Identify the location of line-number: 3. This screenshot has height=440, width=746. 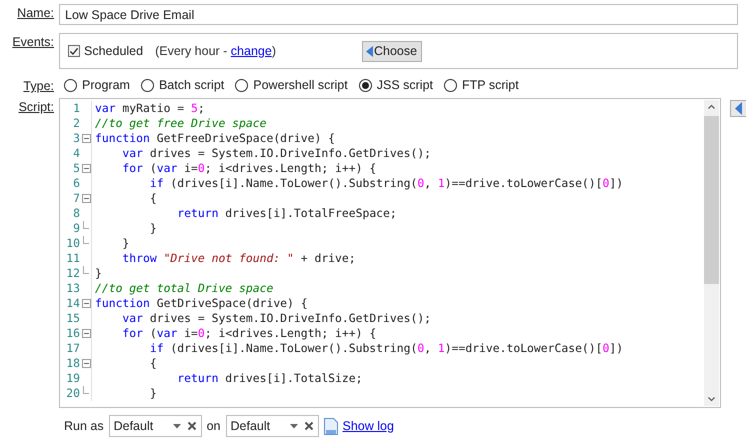
(76, 138).